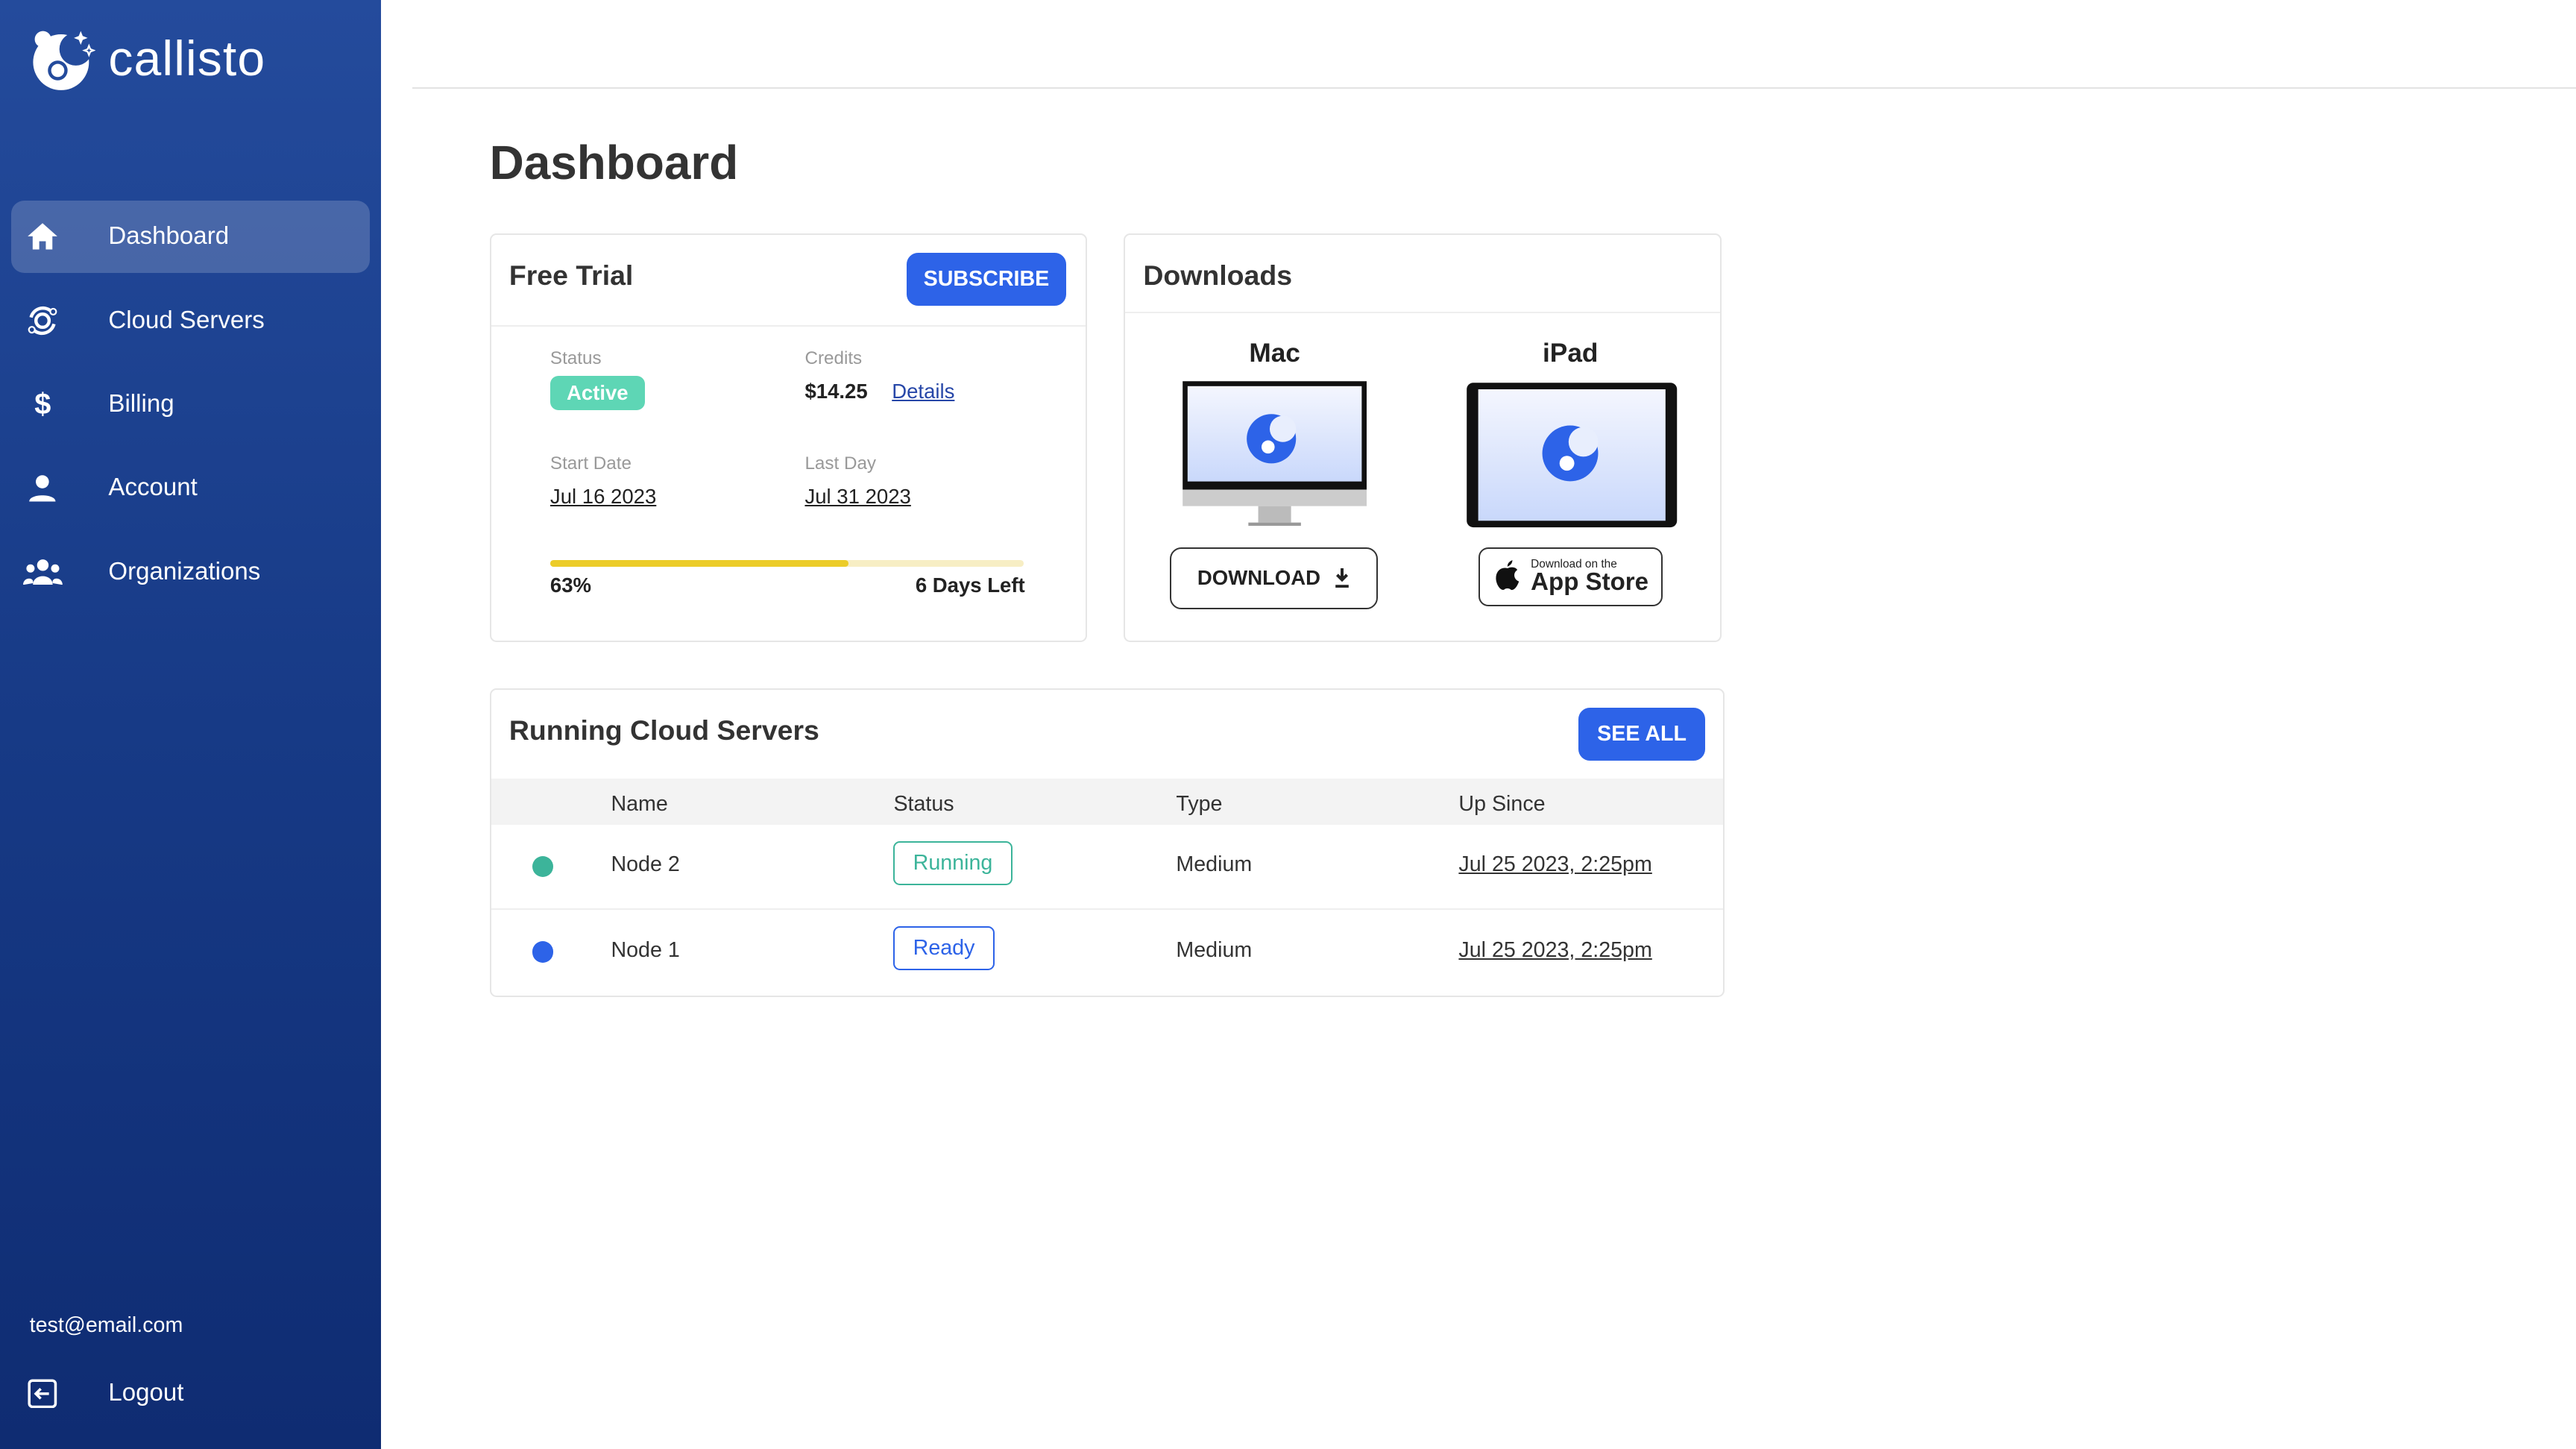  I want to click on sidebar-item-label: Cloud Servers, so click(186, 320).